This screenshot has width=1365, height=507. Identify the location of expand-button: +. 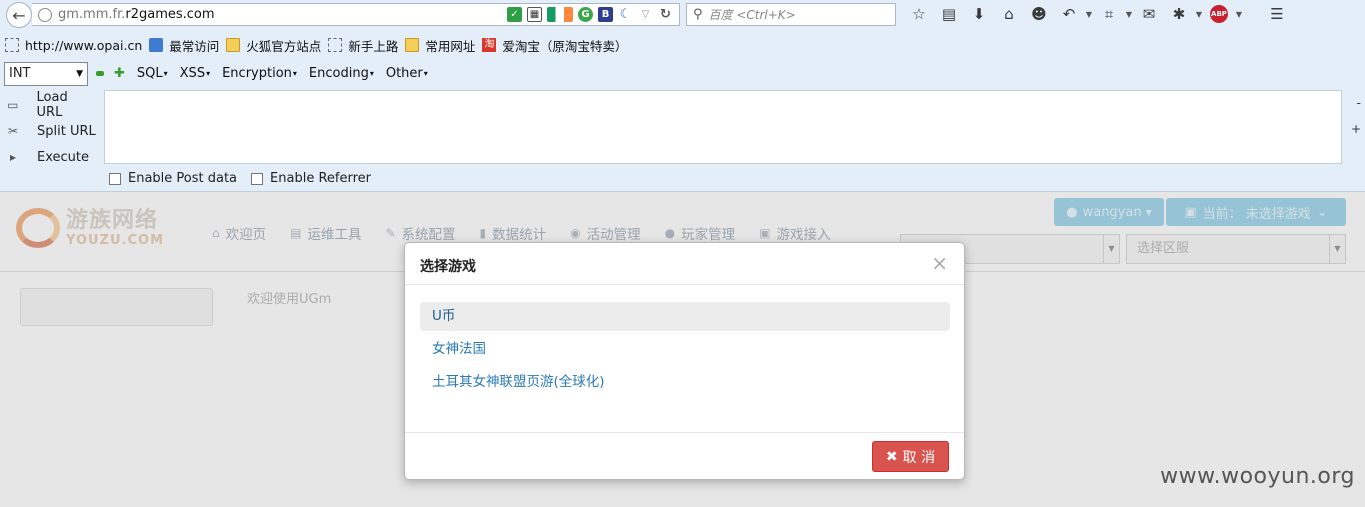
(1356, 129).